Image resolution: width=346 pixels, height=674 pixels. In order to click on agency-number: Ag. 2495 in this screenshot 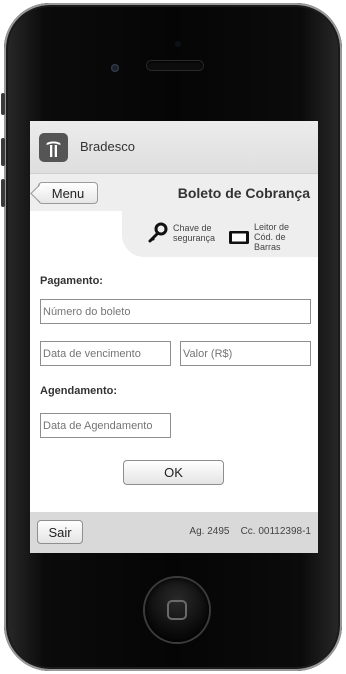, I will do `click(209, 531)`.